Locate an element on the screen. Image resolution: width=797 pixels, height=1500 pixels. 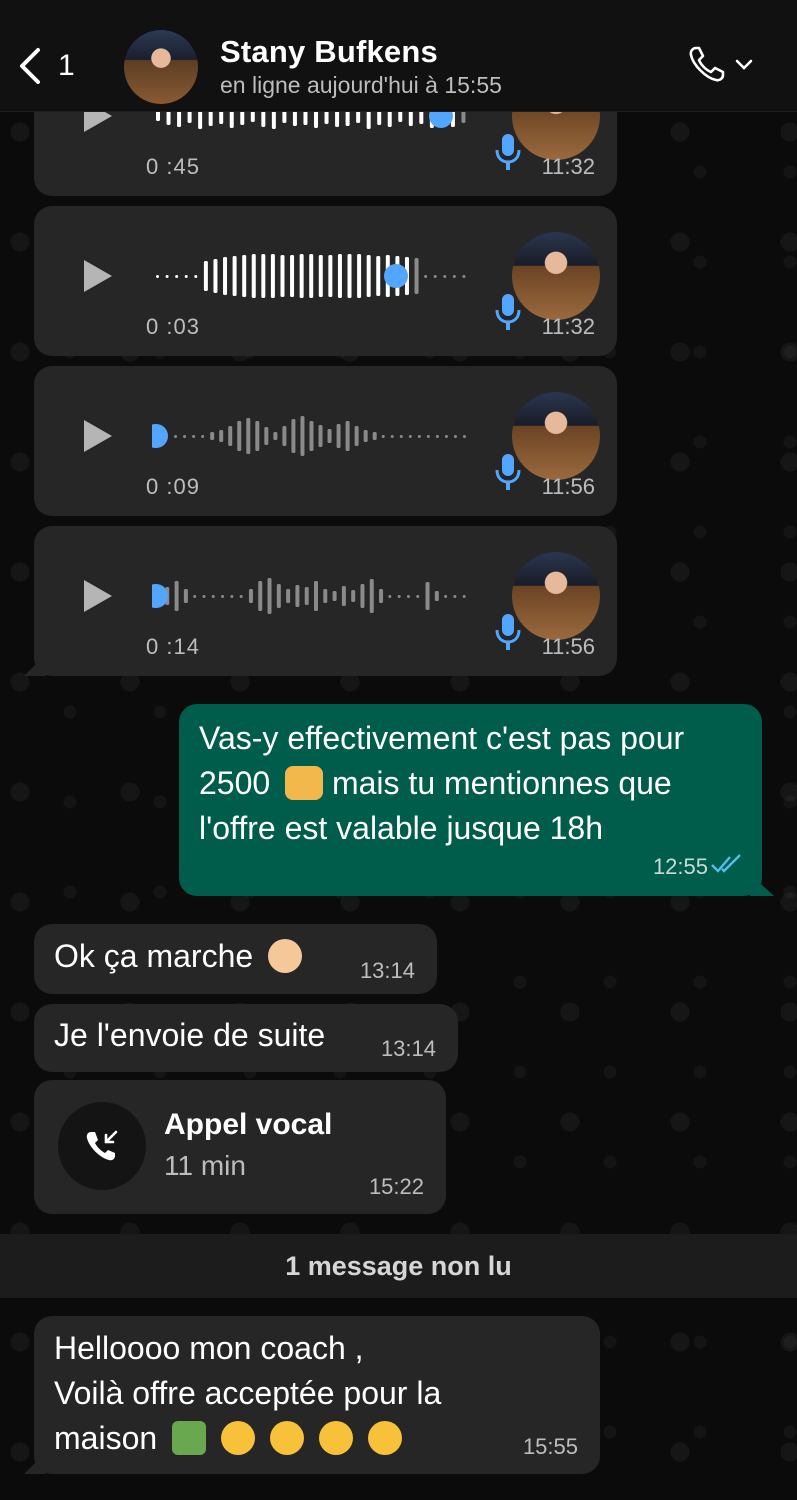
incoming-message: Je l'envoie de suite 13:14 is located at coordinates (246, 1038).